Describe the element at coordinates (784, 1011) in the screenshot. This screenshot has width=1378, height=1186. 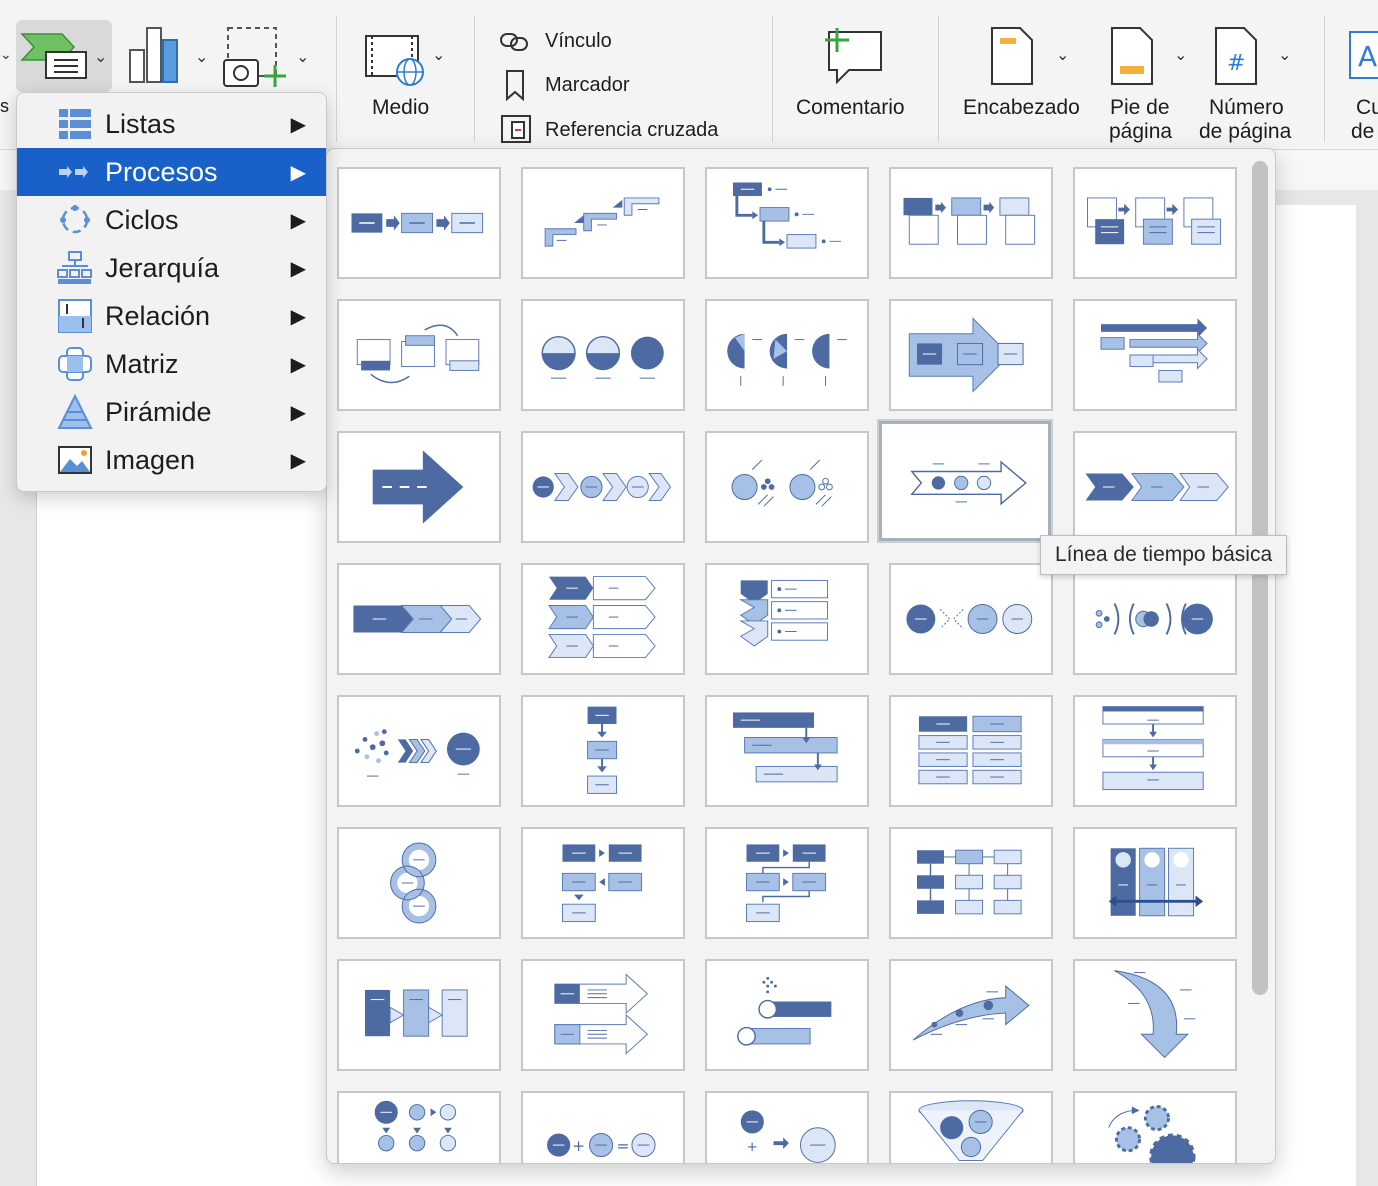
I see `sub-step-thumbnail` at that location.